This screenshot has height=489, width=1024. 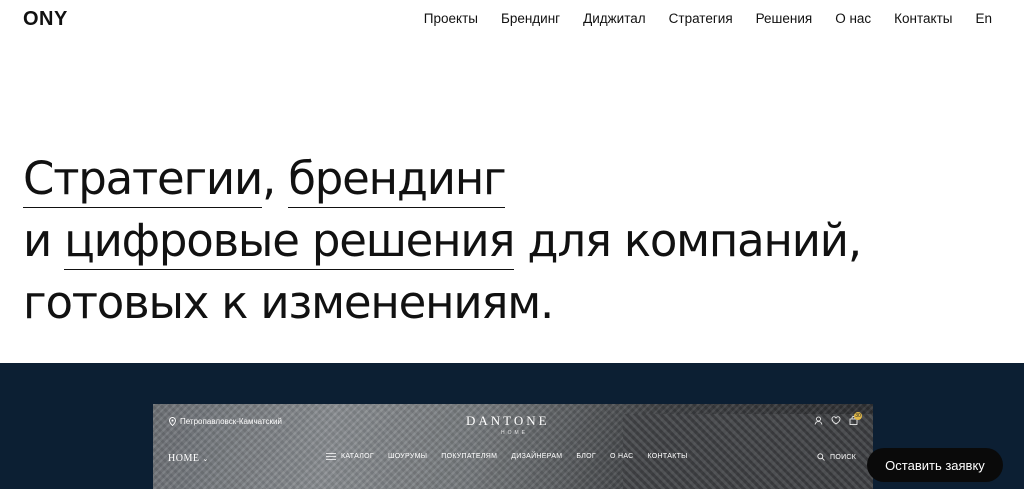 I want to click on showcase-menu-buyers: ПОКУПАТЕЛЯМ, so click(x=469, y=456).